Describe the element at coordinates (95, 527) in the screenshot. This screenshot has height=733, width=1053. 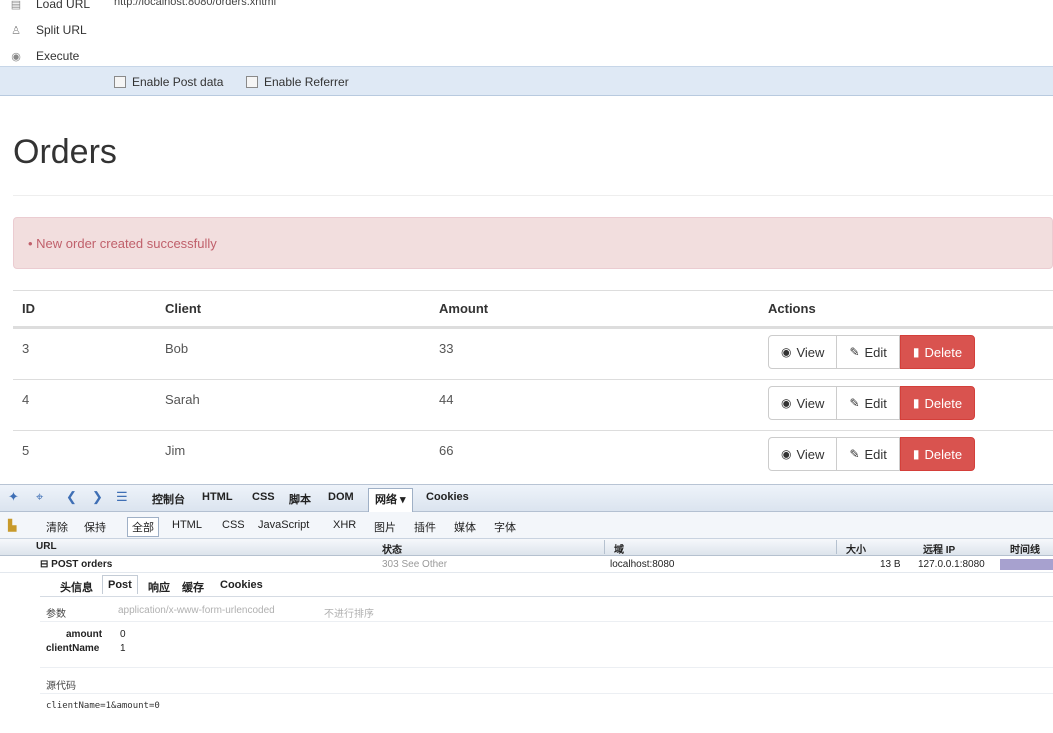
I see `filter-persist: 保持` at that location.